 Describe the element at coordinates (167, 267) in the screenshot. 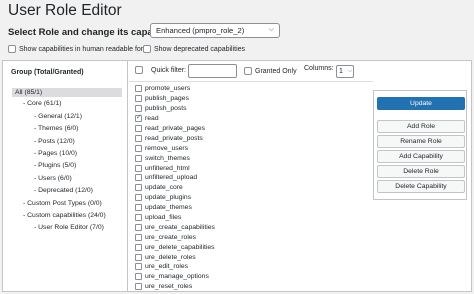

I see `capability-label: ure_edit_roles` at that location.